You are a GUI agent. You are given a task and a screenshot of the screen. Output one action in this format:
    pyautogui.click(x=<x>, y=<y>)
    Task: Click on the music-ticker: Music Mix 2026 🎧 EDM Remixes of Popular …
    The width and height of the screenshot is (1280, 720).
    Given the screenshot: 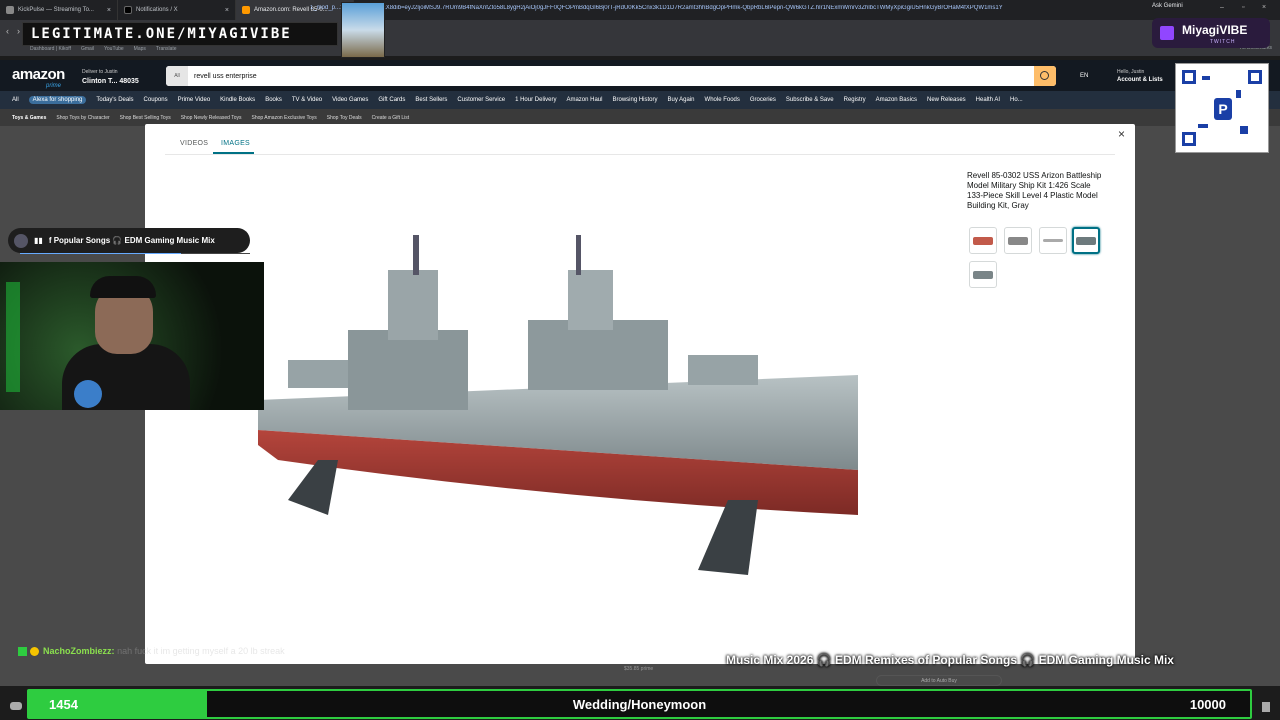 What is the action you would take?
    pyautogui.click(x=950, y=660)
    